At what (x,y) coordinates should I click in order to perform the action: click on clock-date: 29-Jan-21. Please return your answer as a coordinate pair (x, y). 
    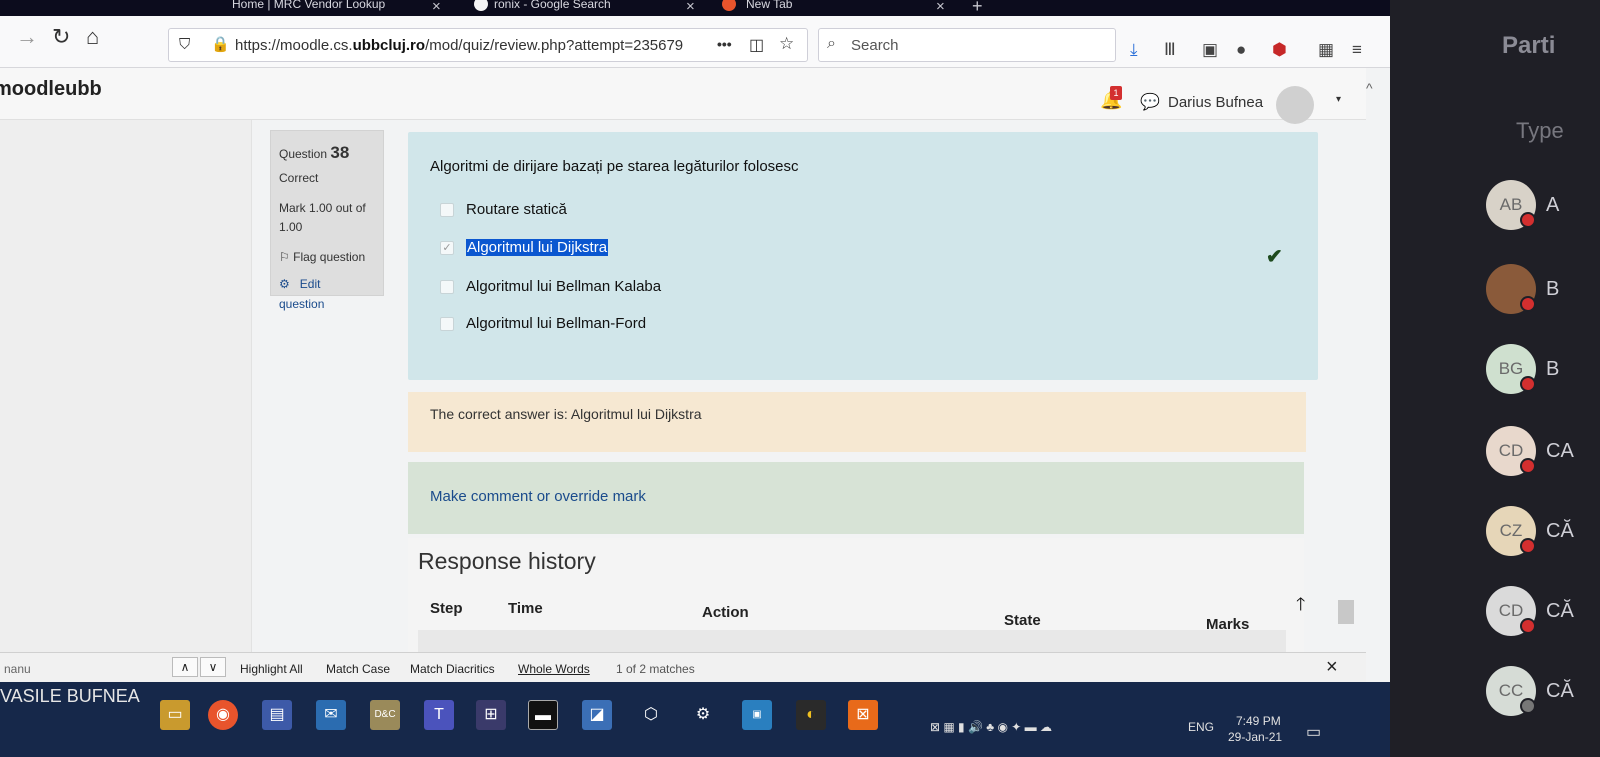
    Looking at the image, I should click on (1255, 737).